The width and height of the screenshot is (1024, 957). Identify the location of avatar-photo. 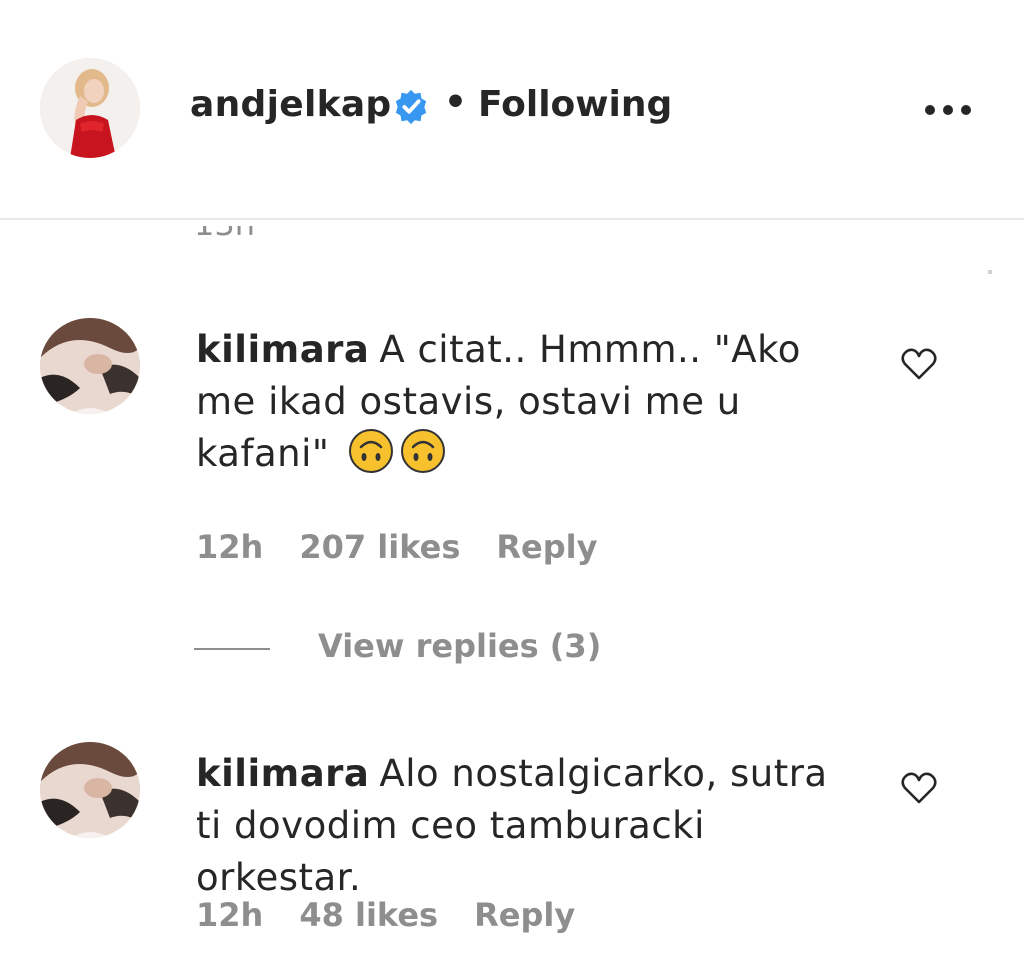
(90, 108).